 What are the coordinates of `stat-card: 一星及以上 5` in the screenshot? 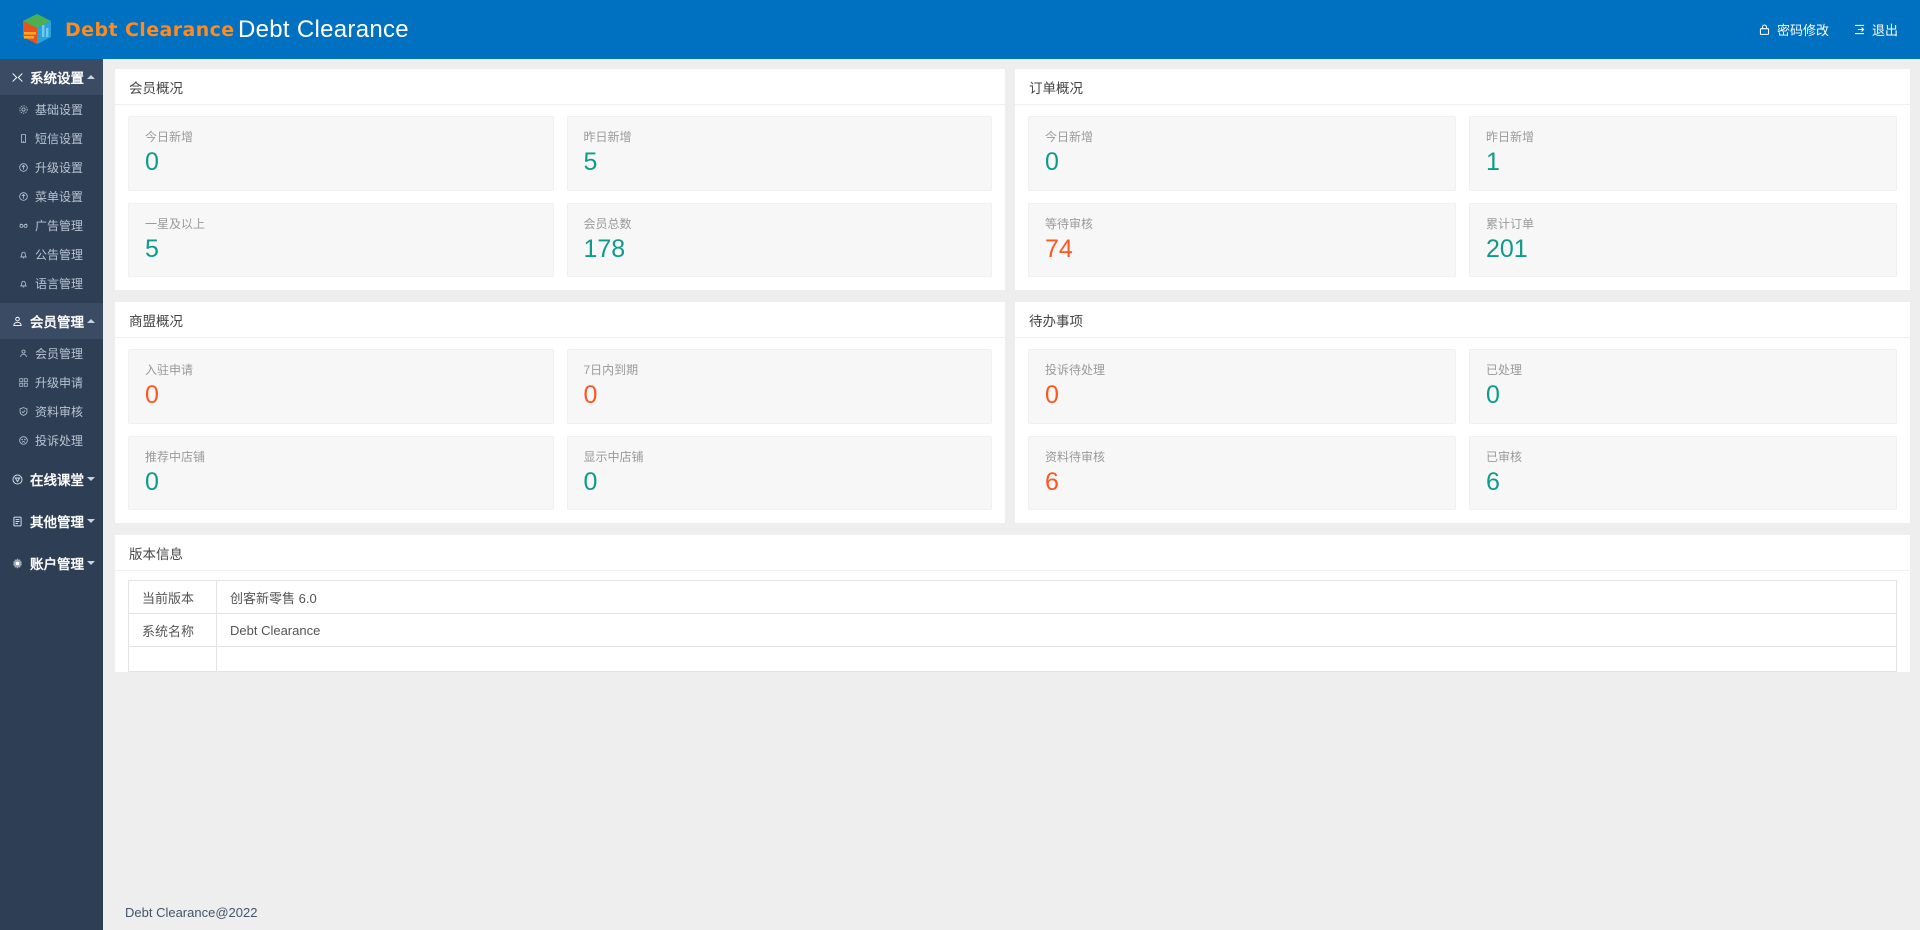 It's located at (341, 239).